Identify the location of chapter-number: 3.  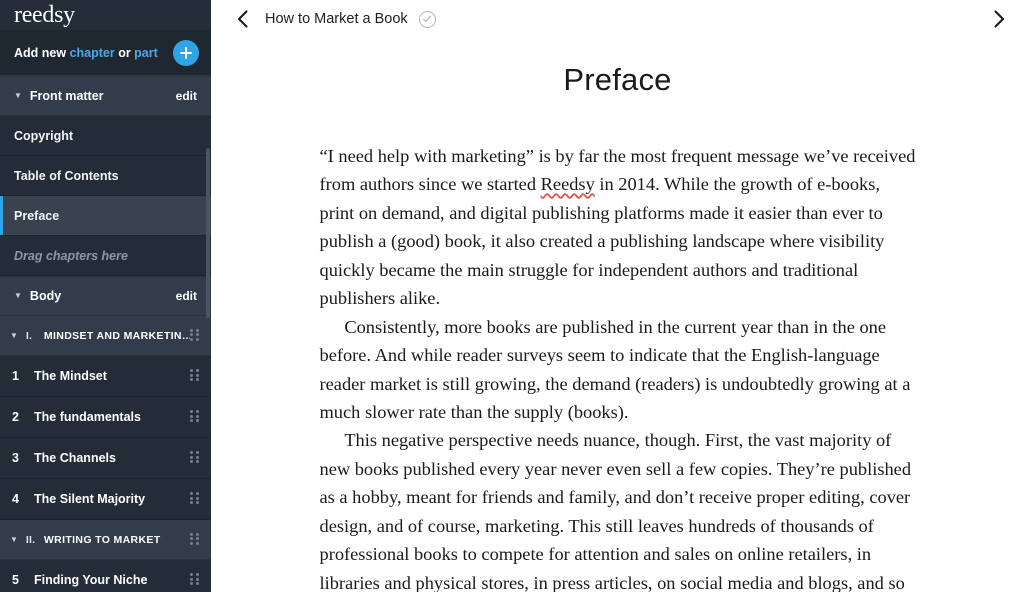
(15, 458).